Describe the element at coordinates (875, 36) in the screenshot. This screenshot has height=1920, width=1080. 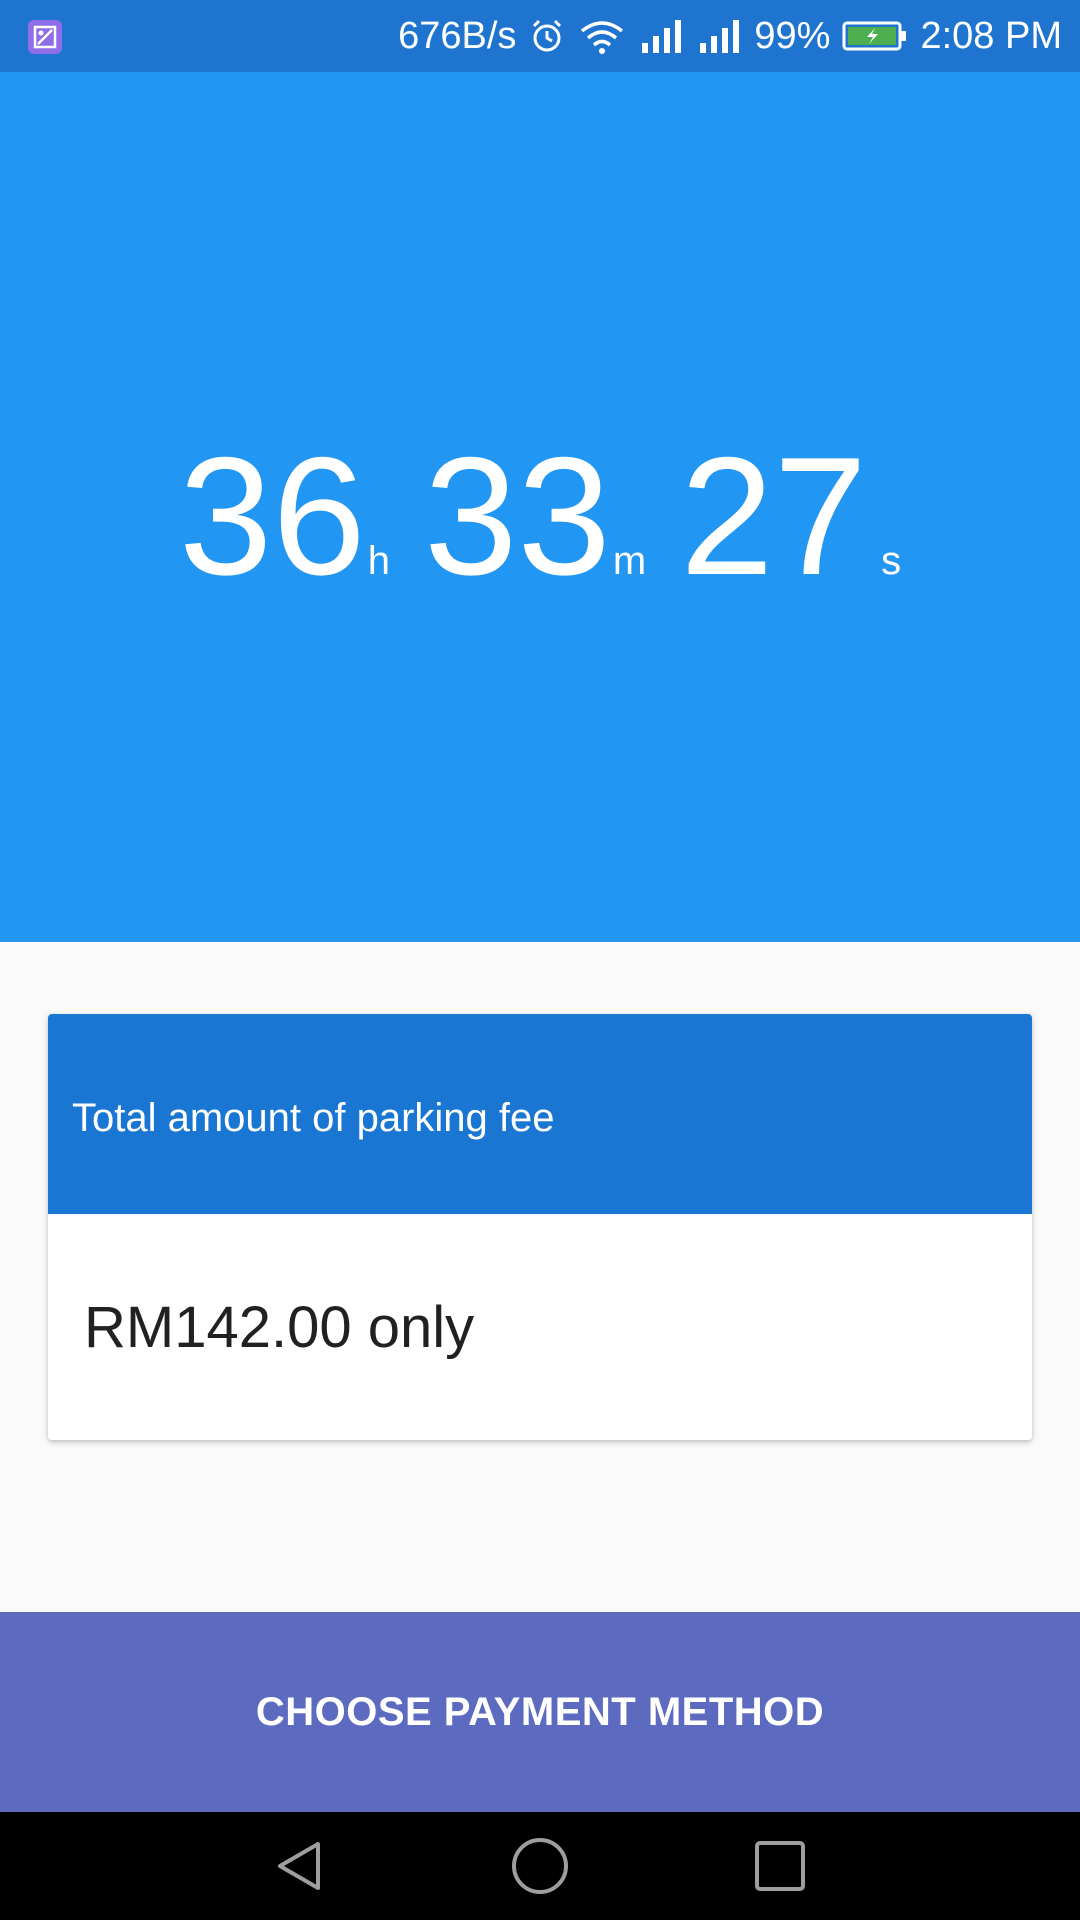
I see `battery-charging-icon` at that location.